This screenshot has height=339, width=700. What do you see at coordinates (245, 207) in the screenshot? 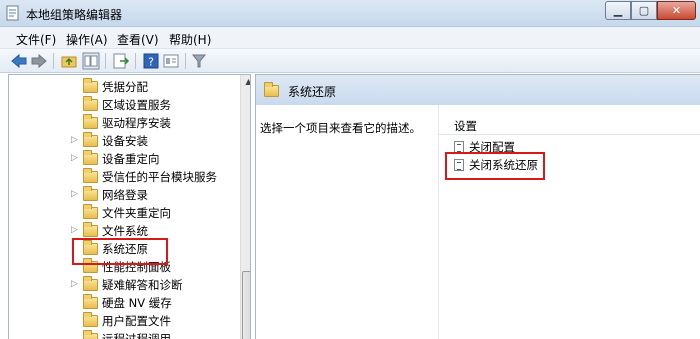
I see `tree-scrollbar: ▲` at bounding box center [245, 207].